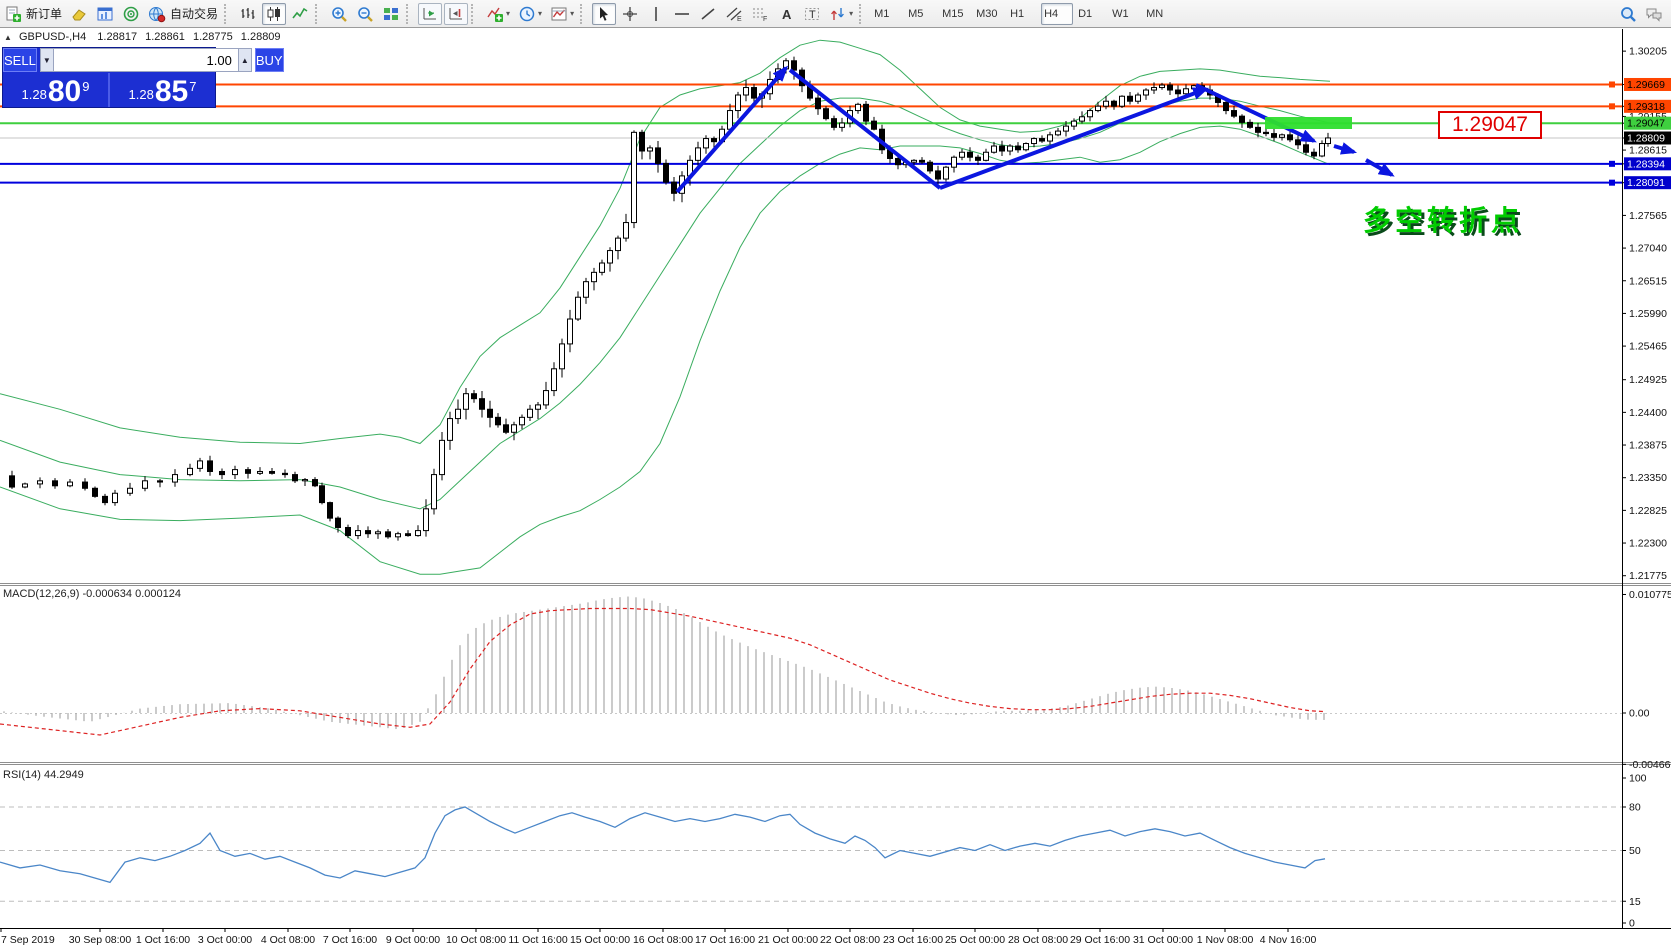 This screenshot has width=1671, height=949. What do you see at coordinates (1635, 902) in the screenshot?
I see `rsi-axis-label: 15` at bounding box center [1635, 902].